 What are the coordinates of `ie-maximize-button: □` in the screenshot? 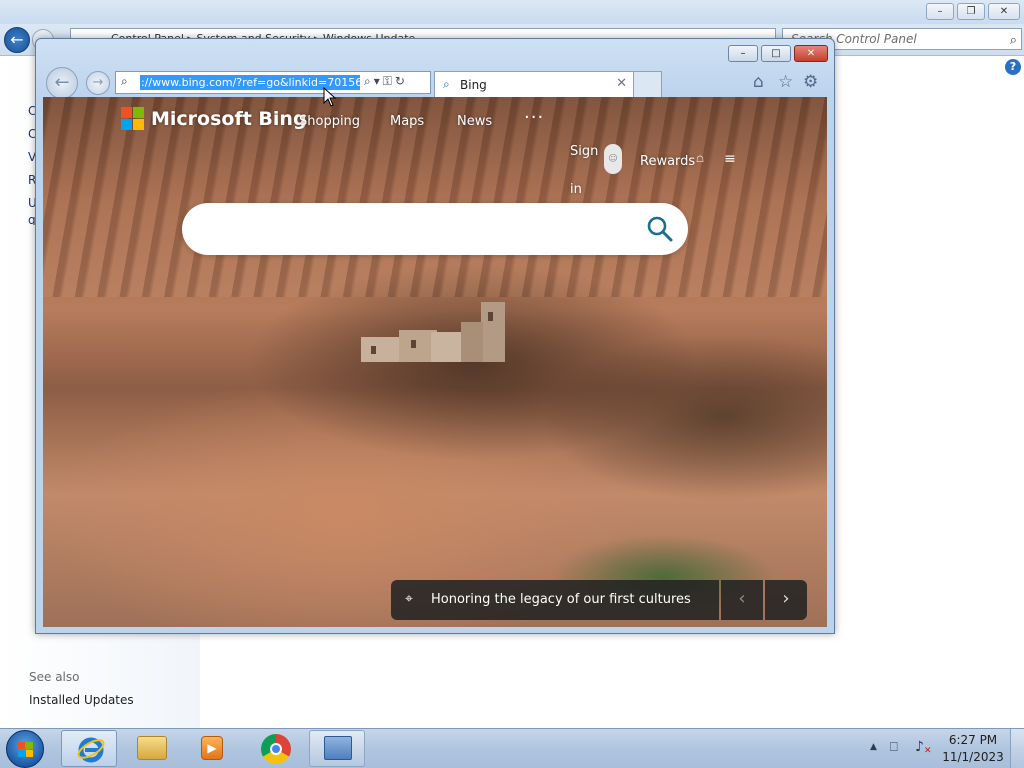 It's located at (776, 53).